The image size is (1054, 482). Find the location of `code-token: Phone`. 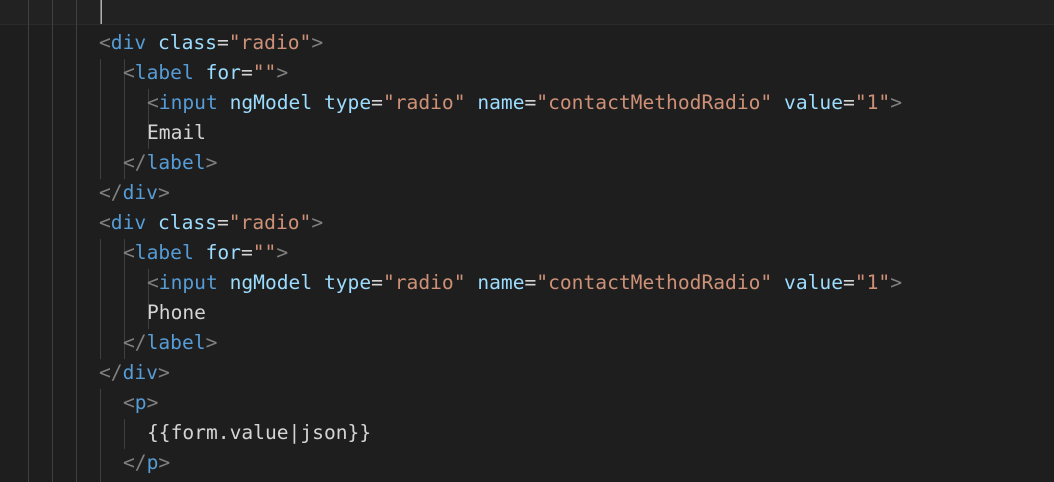

code-token: Phone is located at coordinates (176, 312).